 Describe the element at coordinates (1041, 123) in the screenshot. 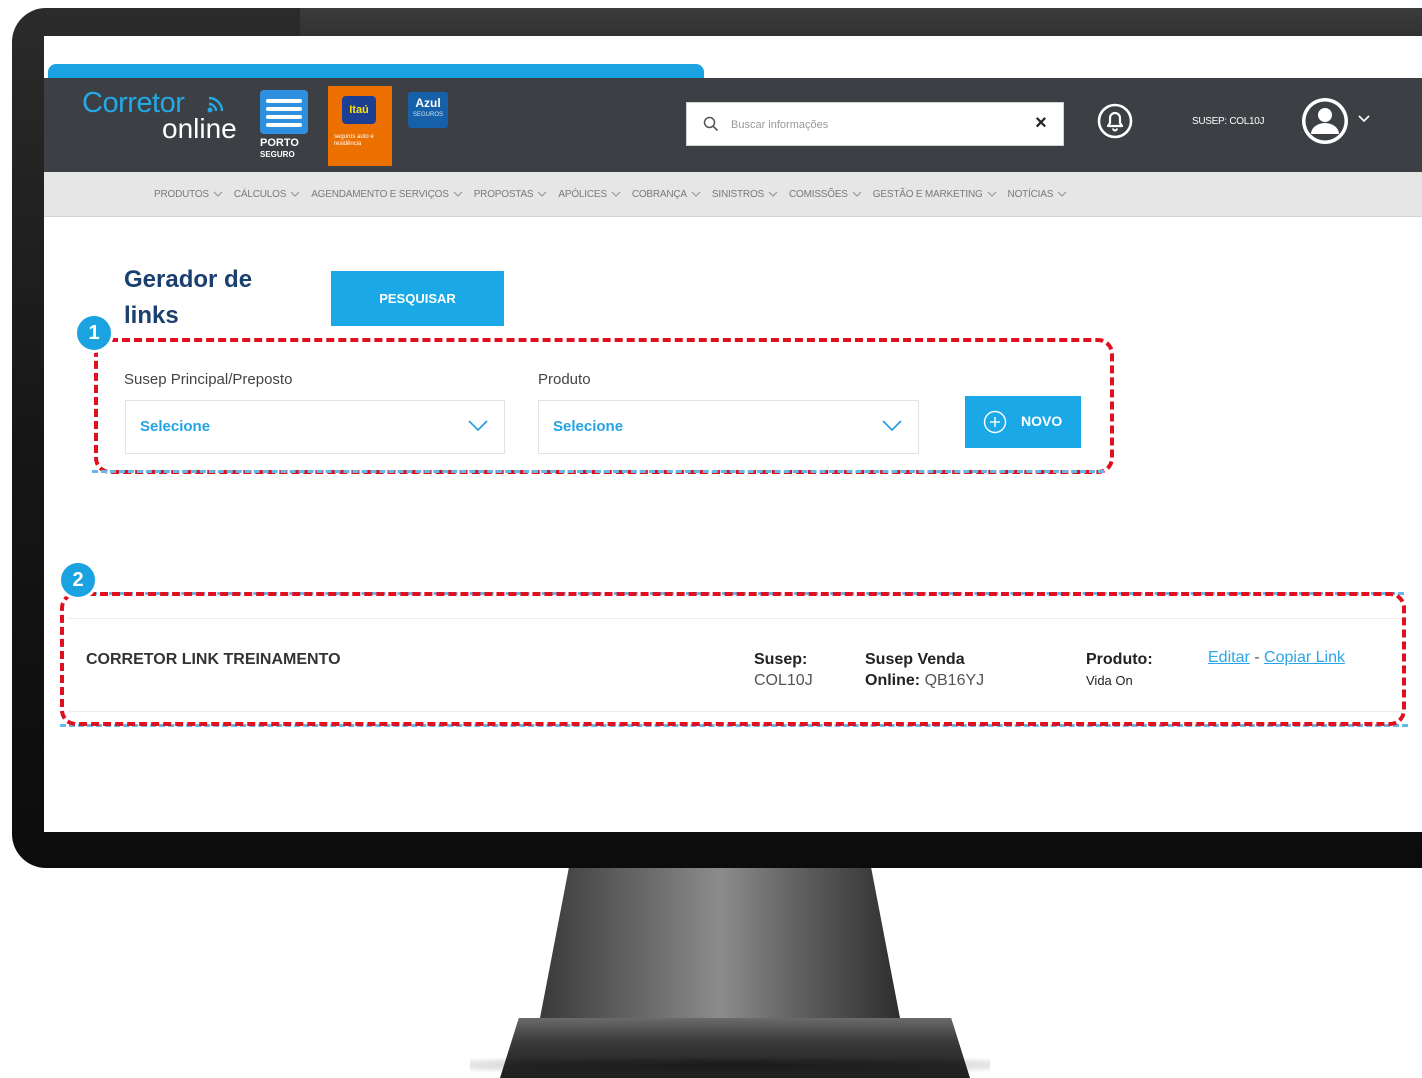

I see `close-icon: ×` at that location.